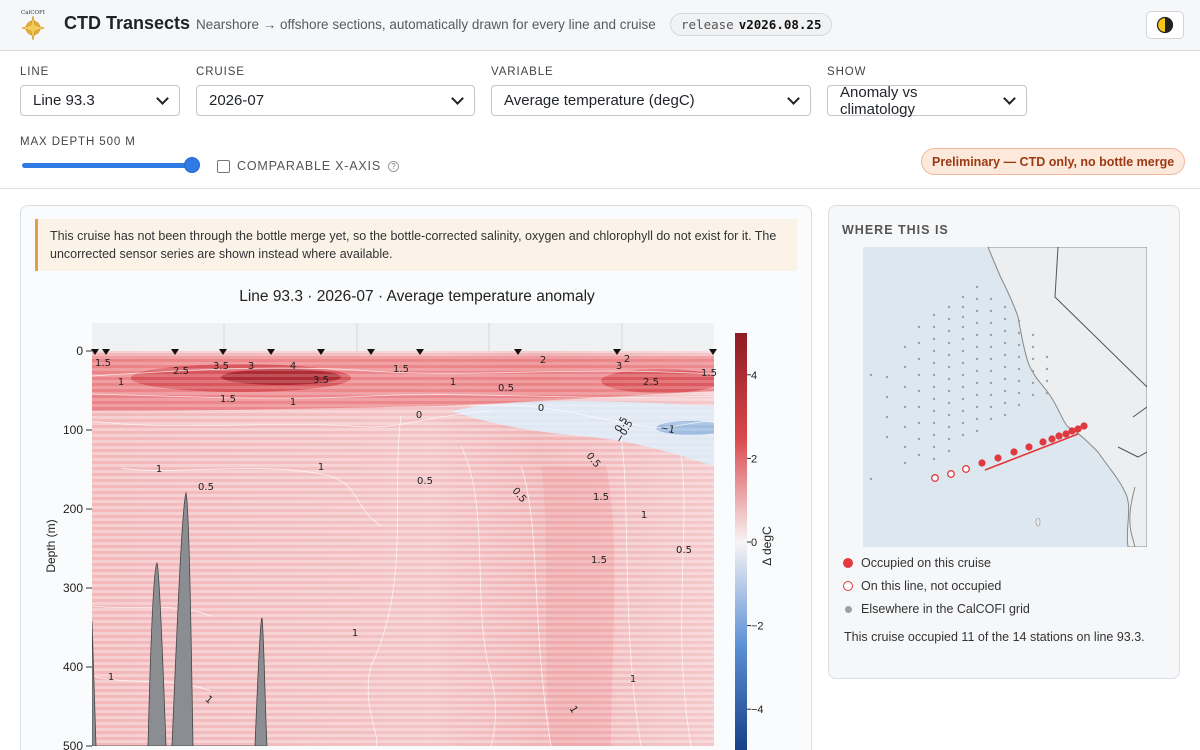  I want to click on cruise-label: CRUISE, so click(220, 72).